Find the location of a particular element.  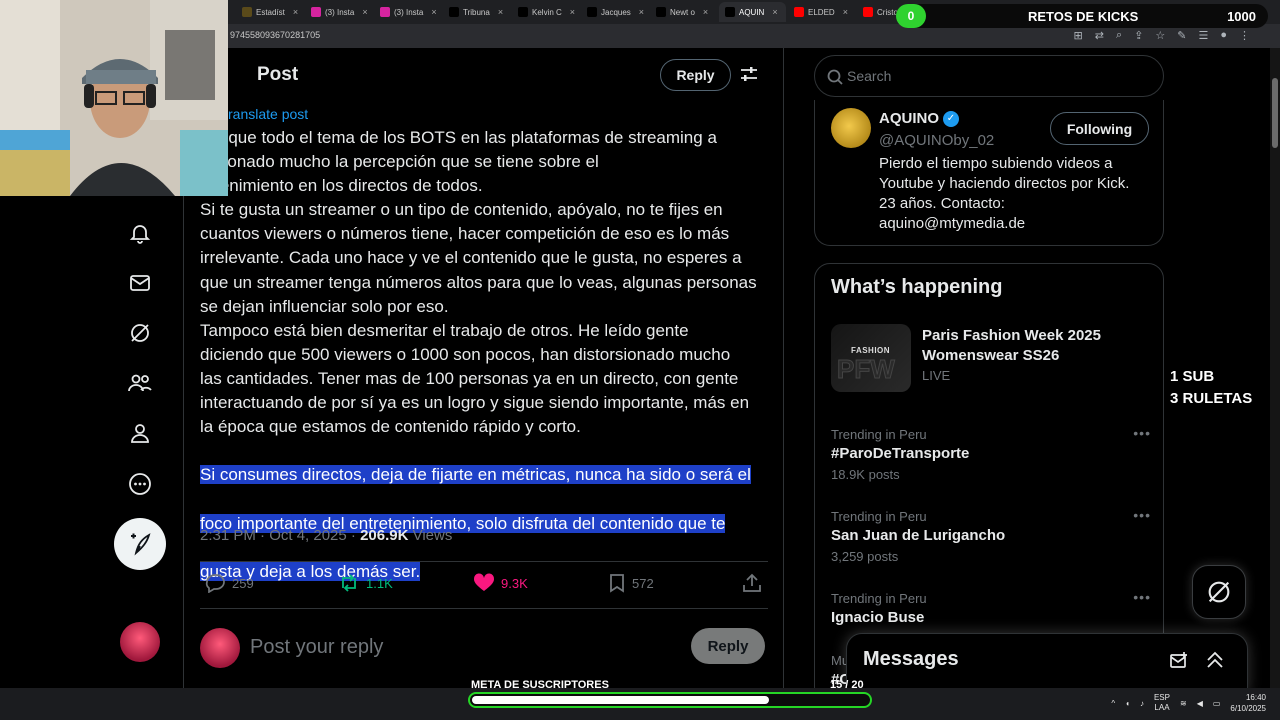

repost-action: 1.1K is located at coordinates (365, 583).